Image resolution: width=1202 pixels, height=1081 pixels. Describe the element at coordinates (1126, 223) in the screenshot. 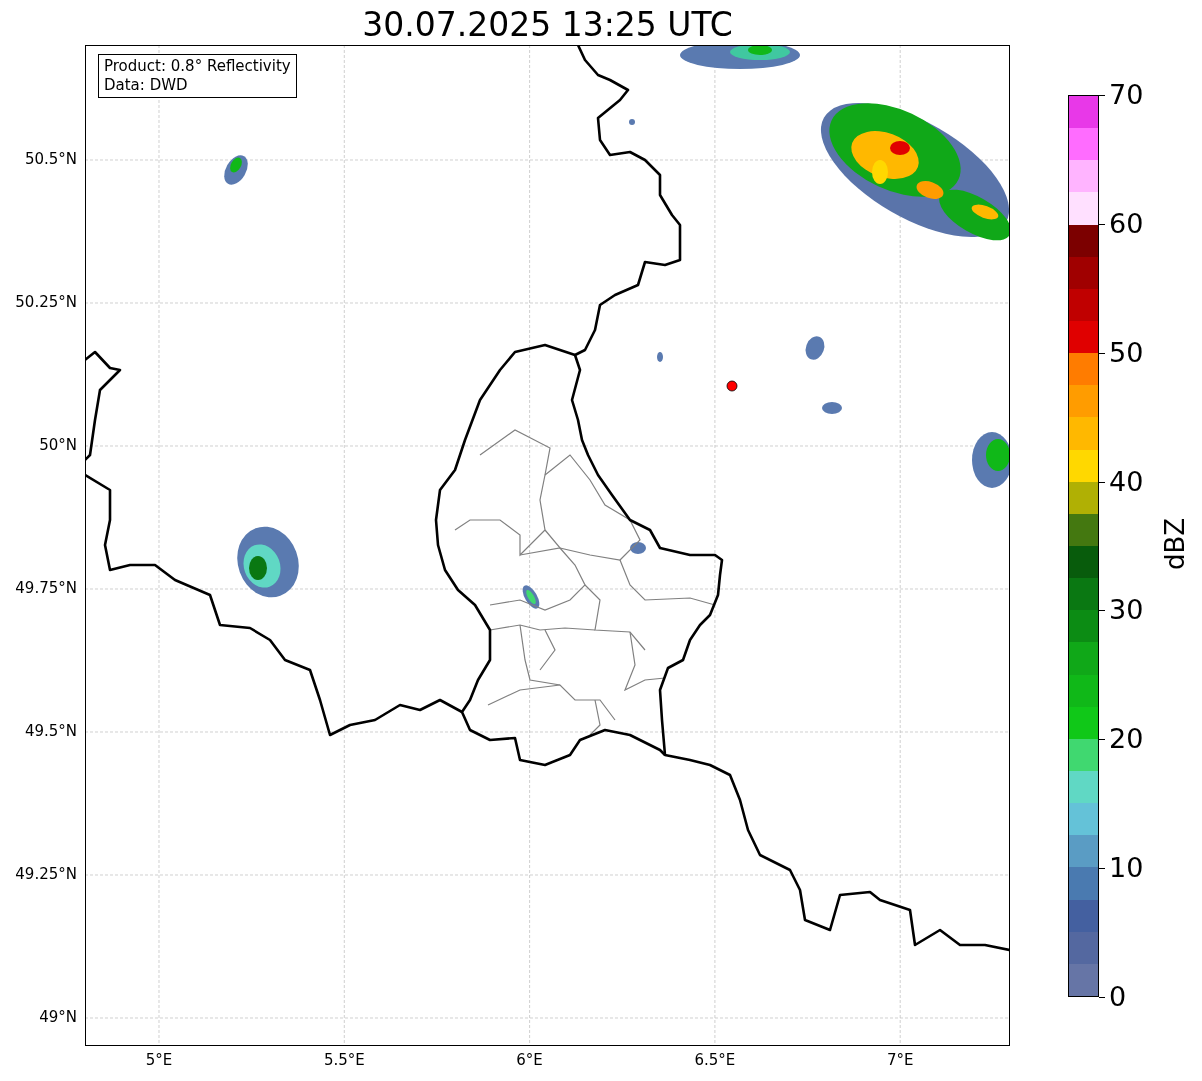

I see `colorbar-tick-label: 60` at that location.